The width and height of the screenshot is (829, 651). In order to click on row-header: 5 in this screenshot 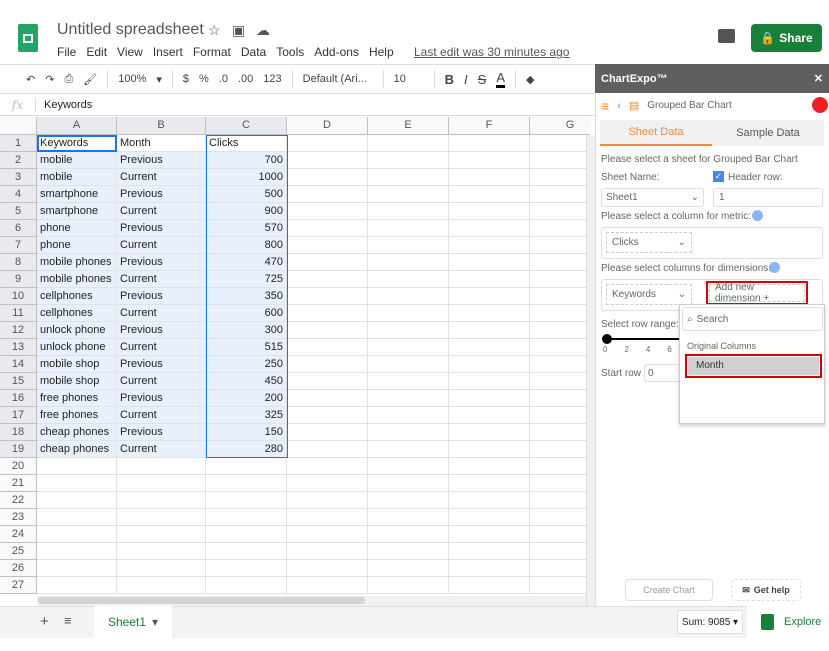, I will do `click(18, 211)`.